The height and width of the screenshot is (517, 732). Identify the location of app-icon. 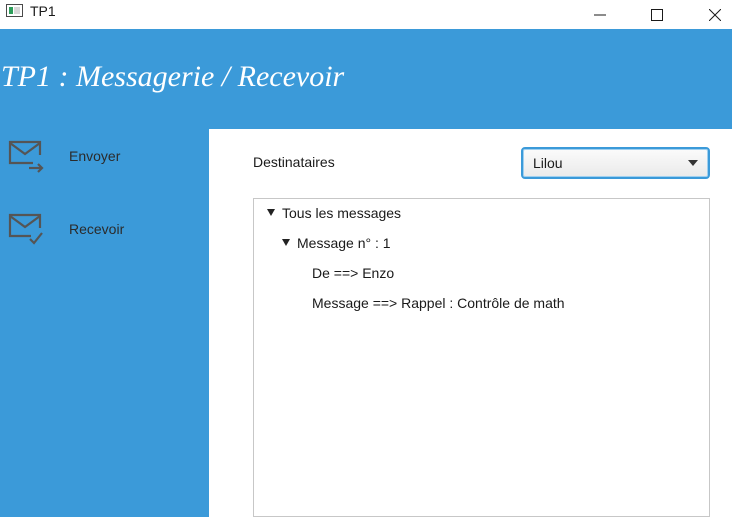
(14, 10).